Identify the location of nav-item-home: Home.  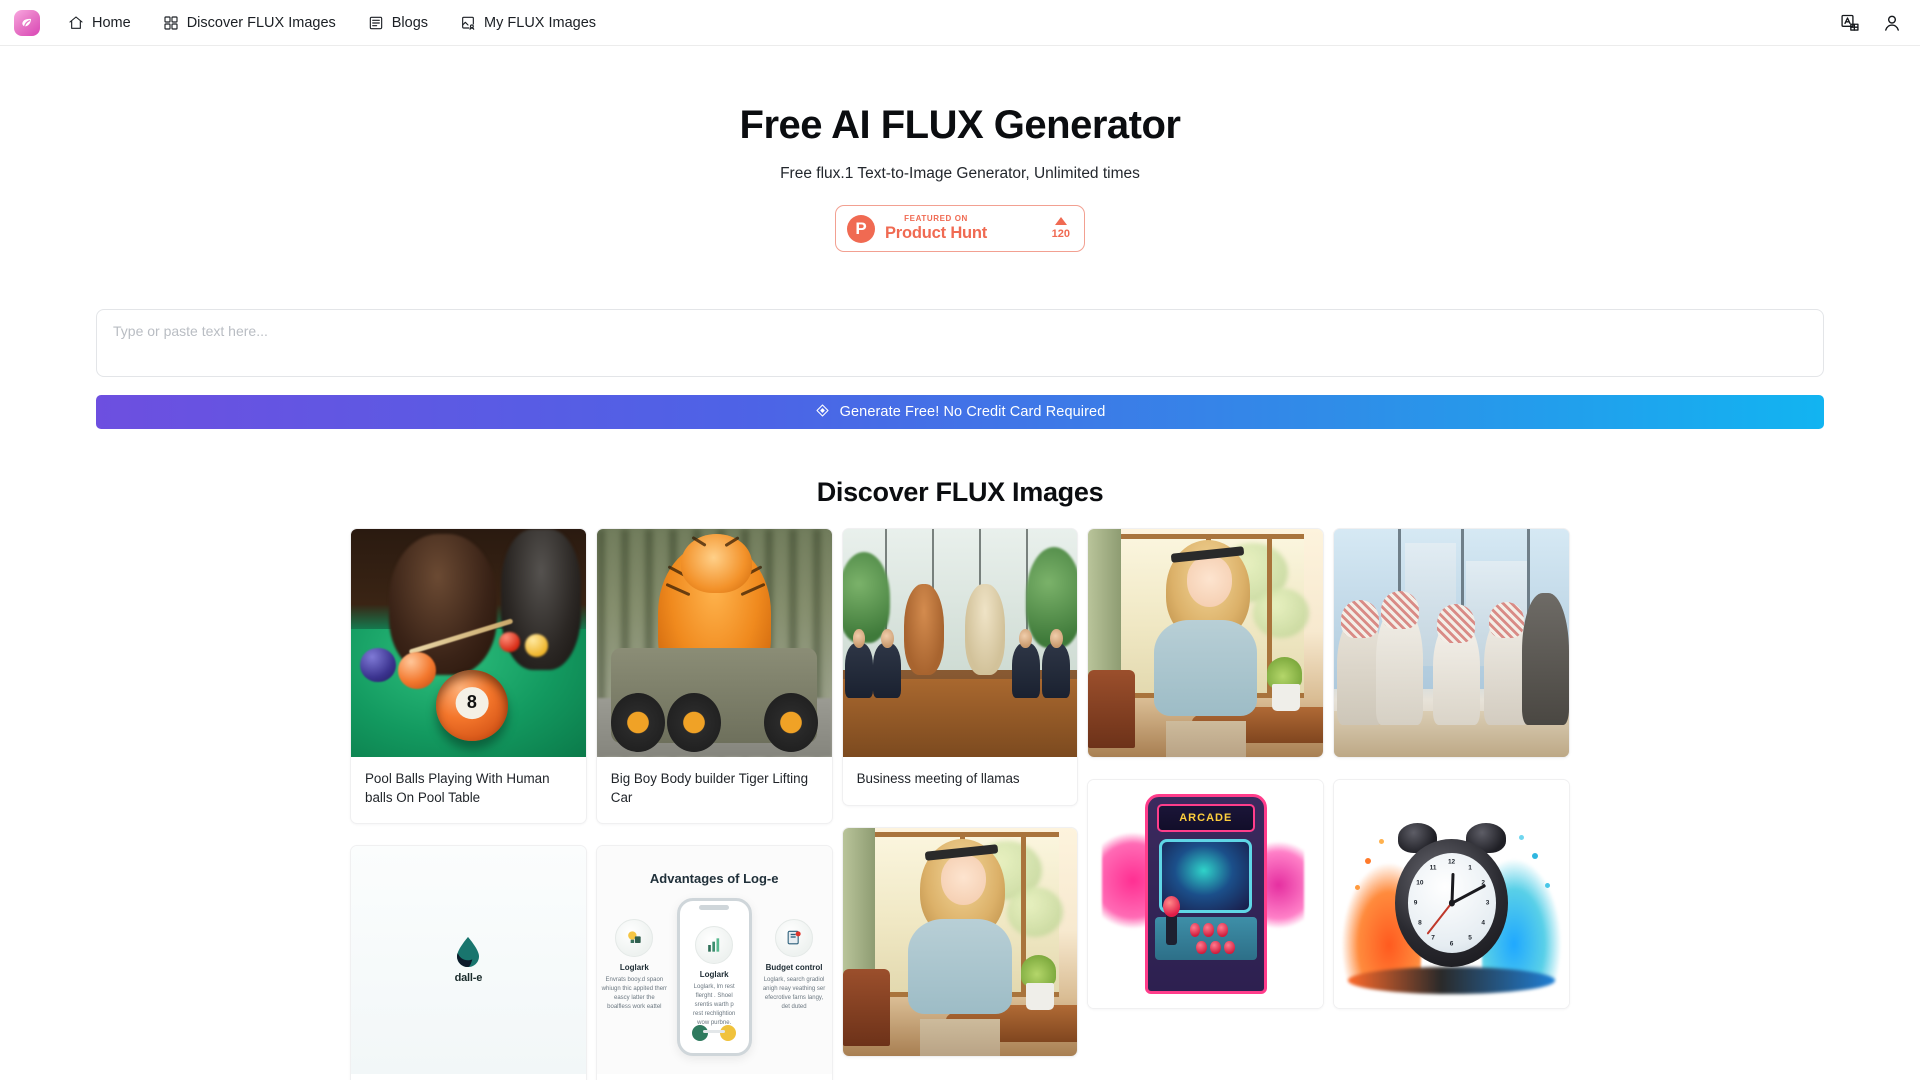
(99, 23).